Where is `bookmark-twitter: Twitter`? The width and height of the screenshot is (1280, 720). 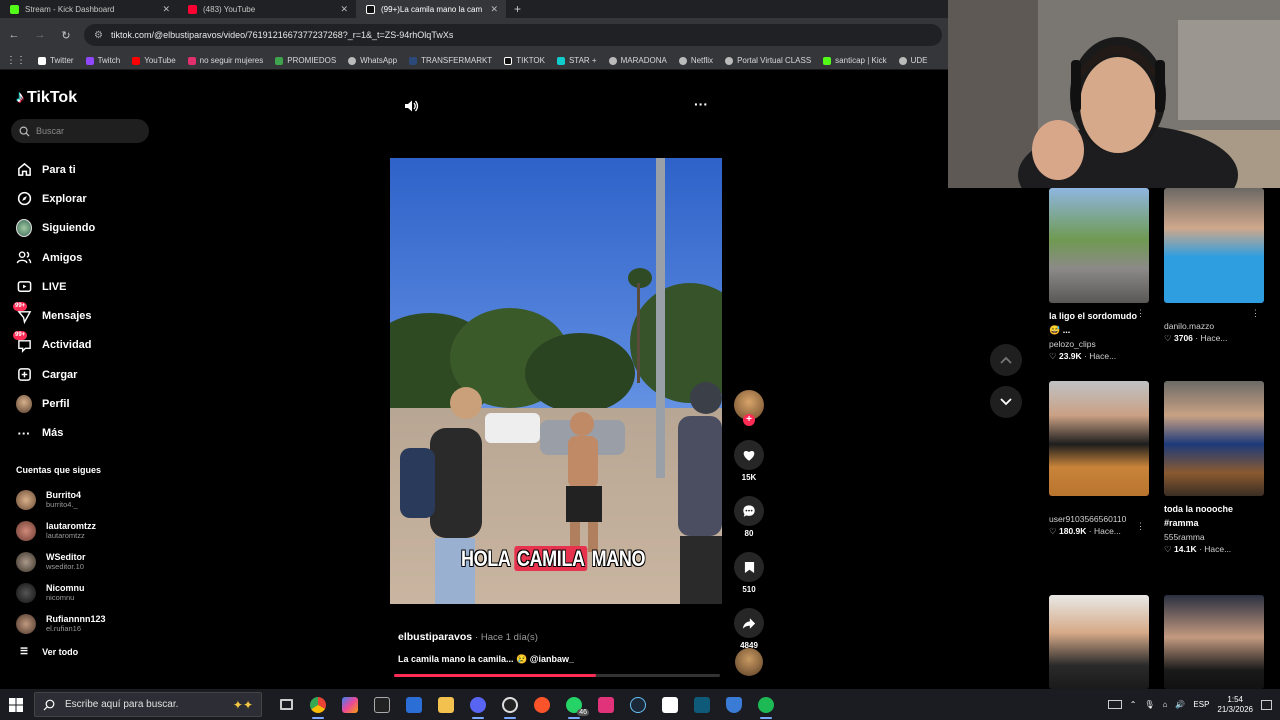
bookmark-twitter: Twitter is located at coordinates (56, 60).